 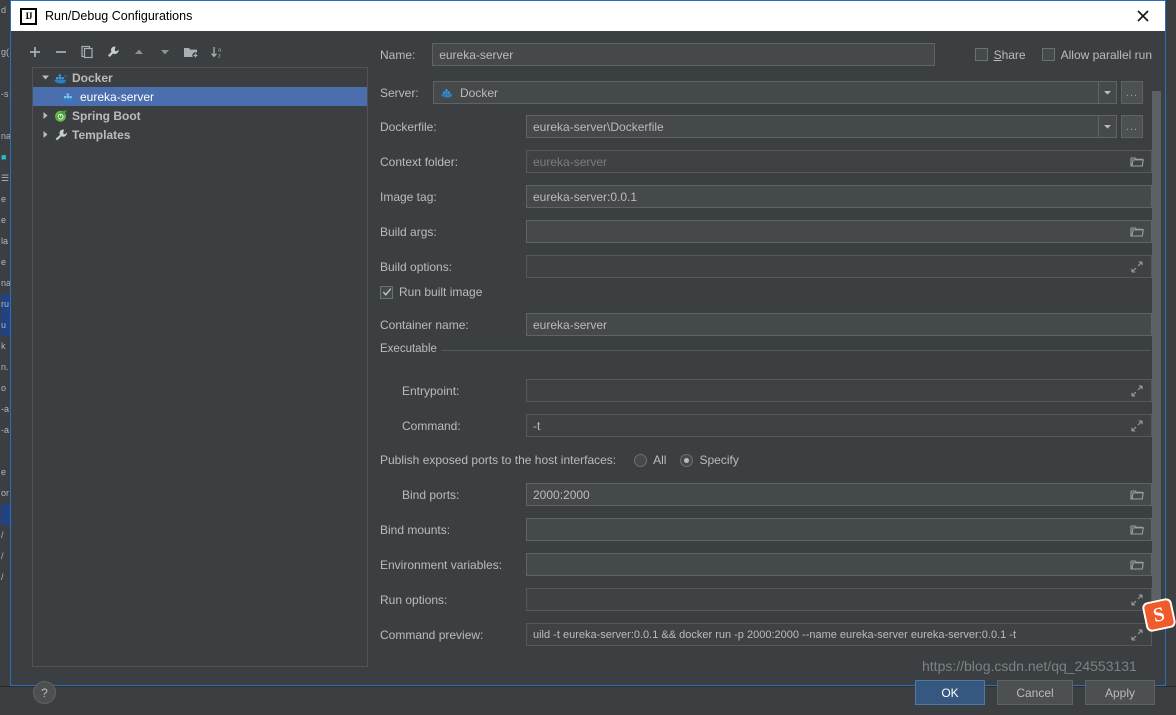 What do you see at coordinates (28, 16) in the screenshot?
I see `intellij-idea-icon: IJ` at bounding box center [28, 16].